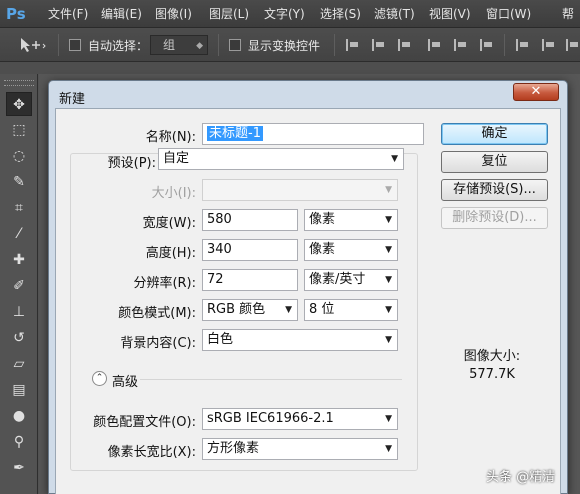  What do you see at coordinates (170, 253) in the screenshot?
I see `height-label: 高度(H):` at bounding box center [170, 253].